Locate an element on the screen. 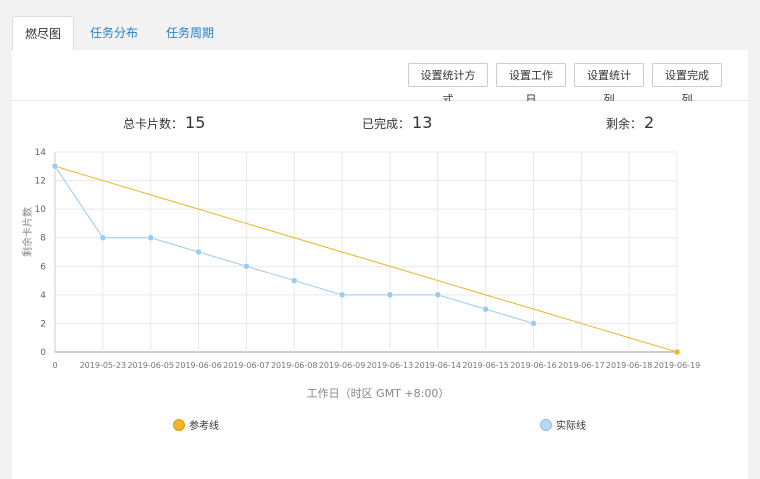 The height and width of the screenshot is (479, 760). x-tick-label: 2019-06-07 is located at coordinates (246, 365).